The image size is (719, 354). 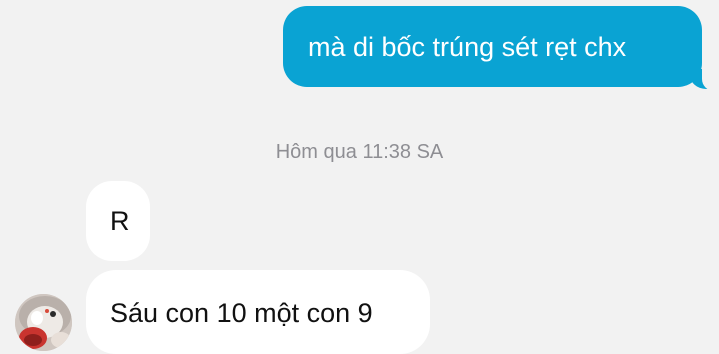 I want to click on message-timestamp: Hôm qua 11:38 SA, so click(x=359, y=152).